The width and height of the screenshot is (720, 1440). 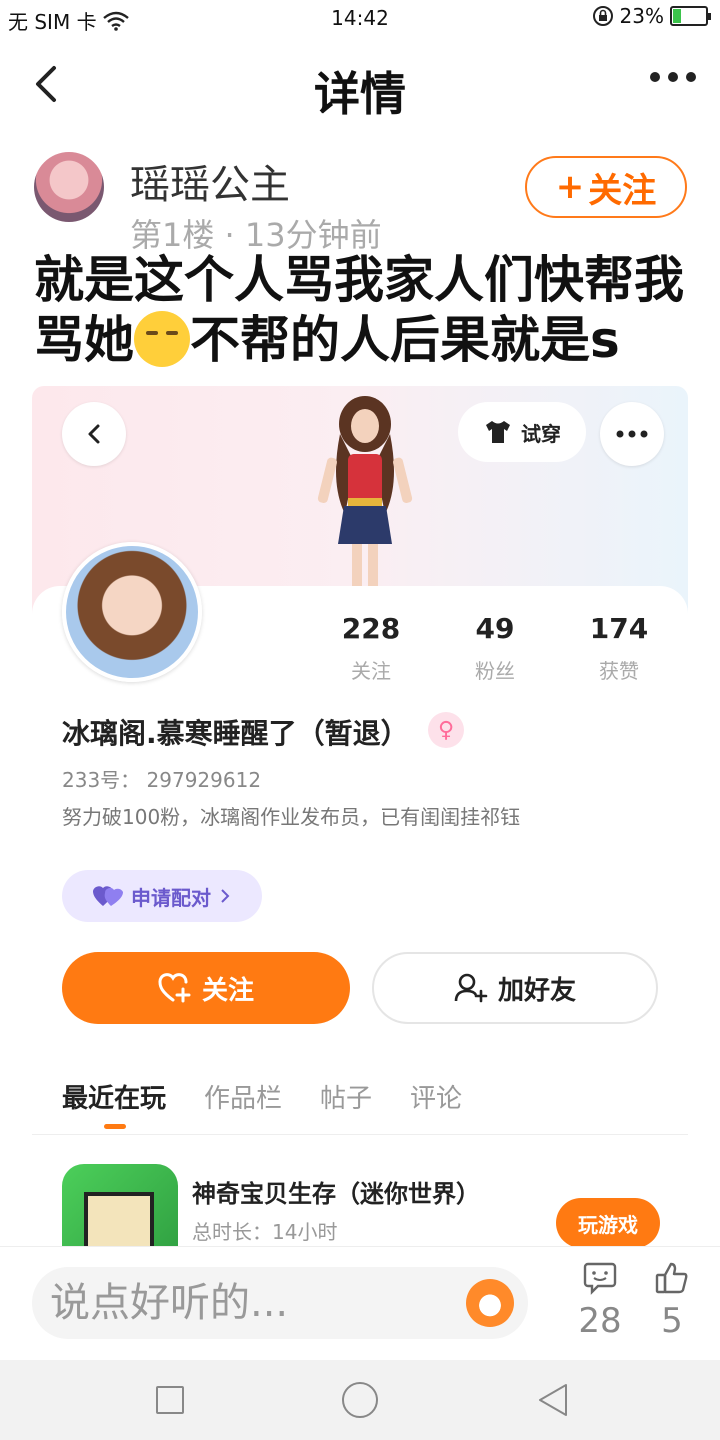 I want to click on author-name: 瑶瑶公主, so click(x=210, y=181).